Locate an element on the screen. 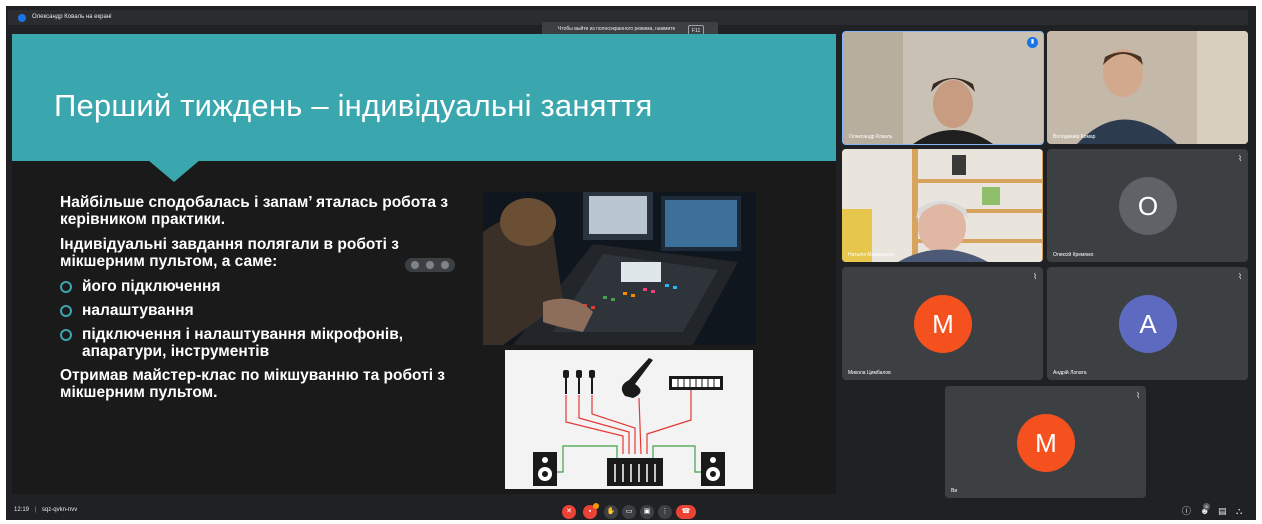 The height and width of the screenshot is (524, 1262). meeting-code: sqz-qvkn-nvv is located at coordinates (59, 510).